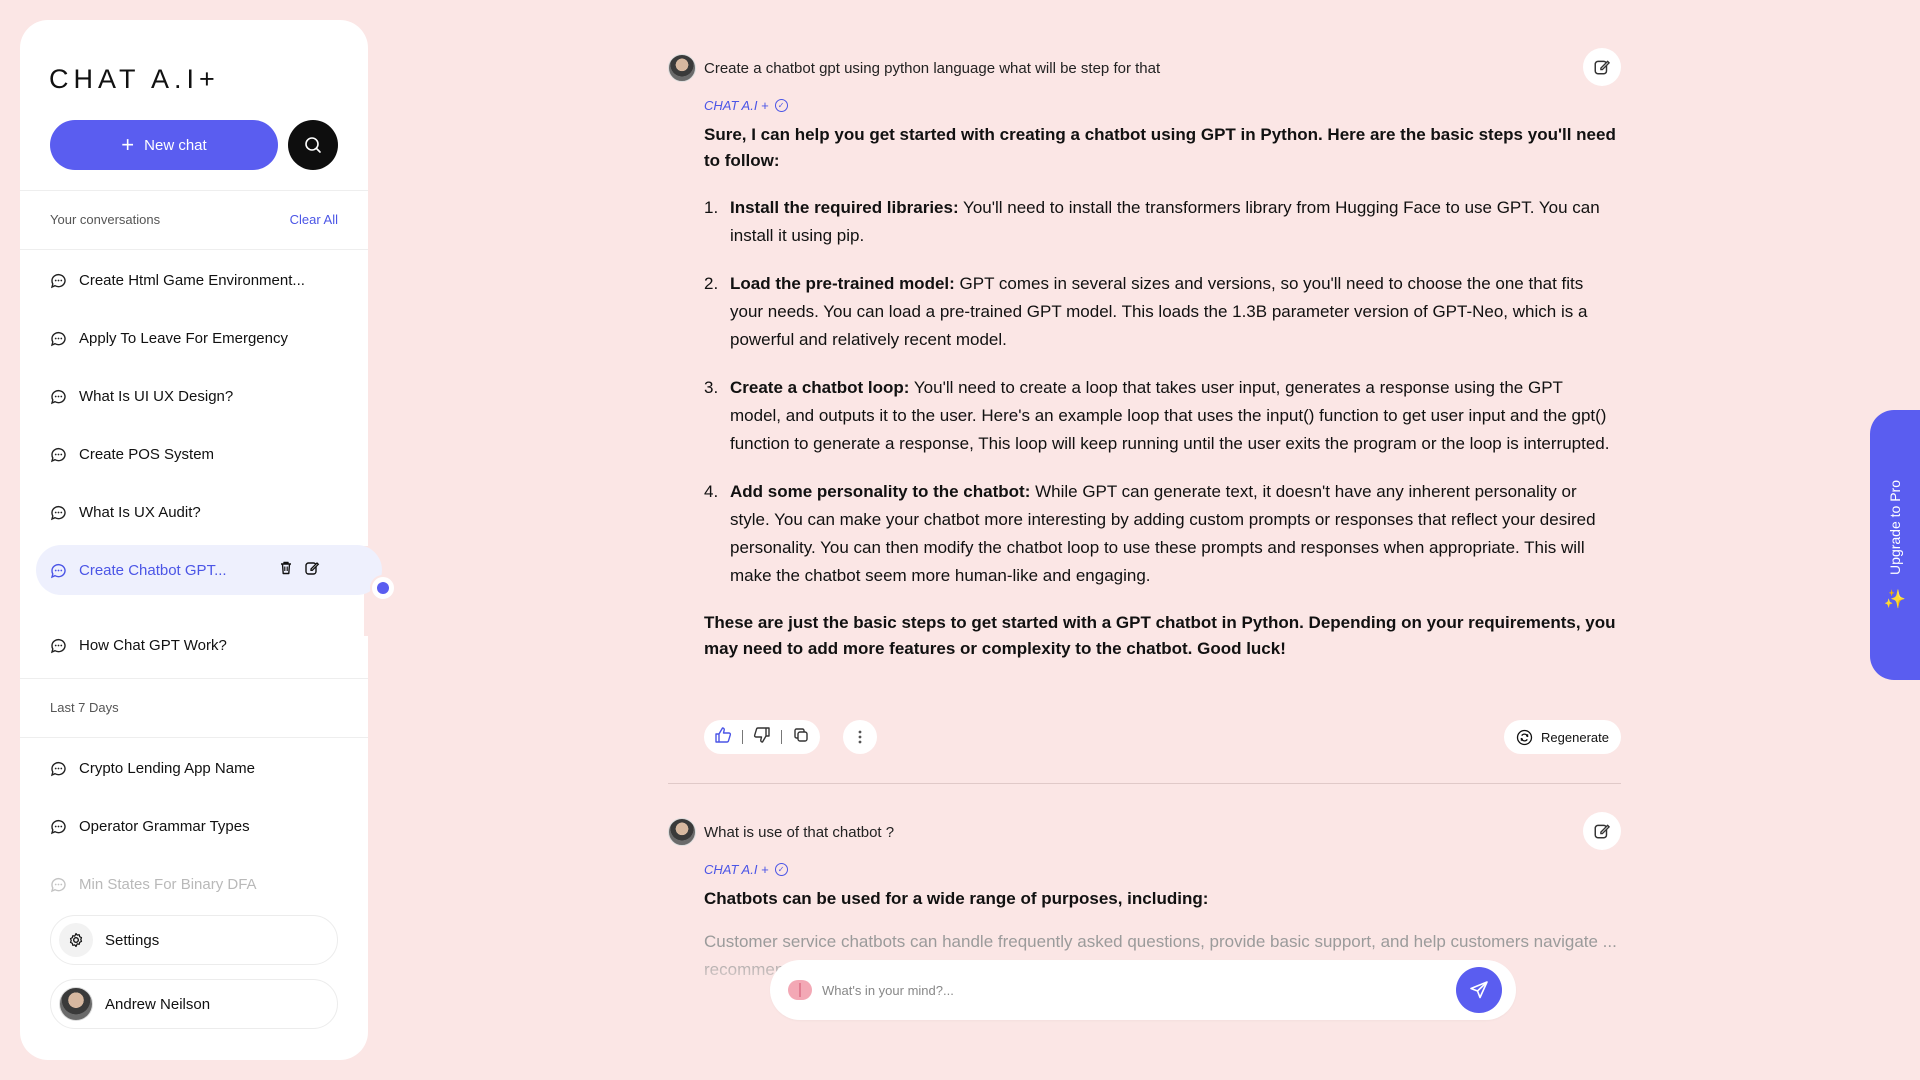 Image resolution: width=1920 pixels, height=1080 pixels. I want to click on step-number: 1., so click(711, 207).